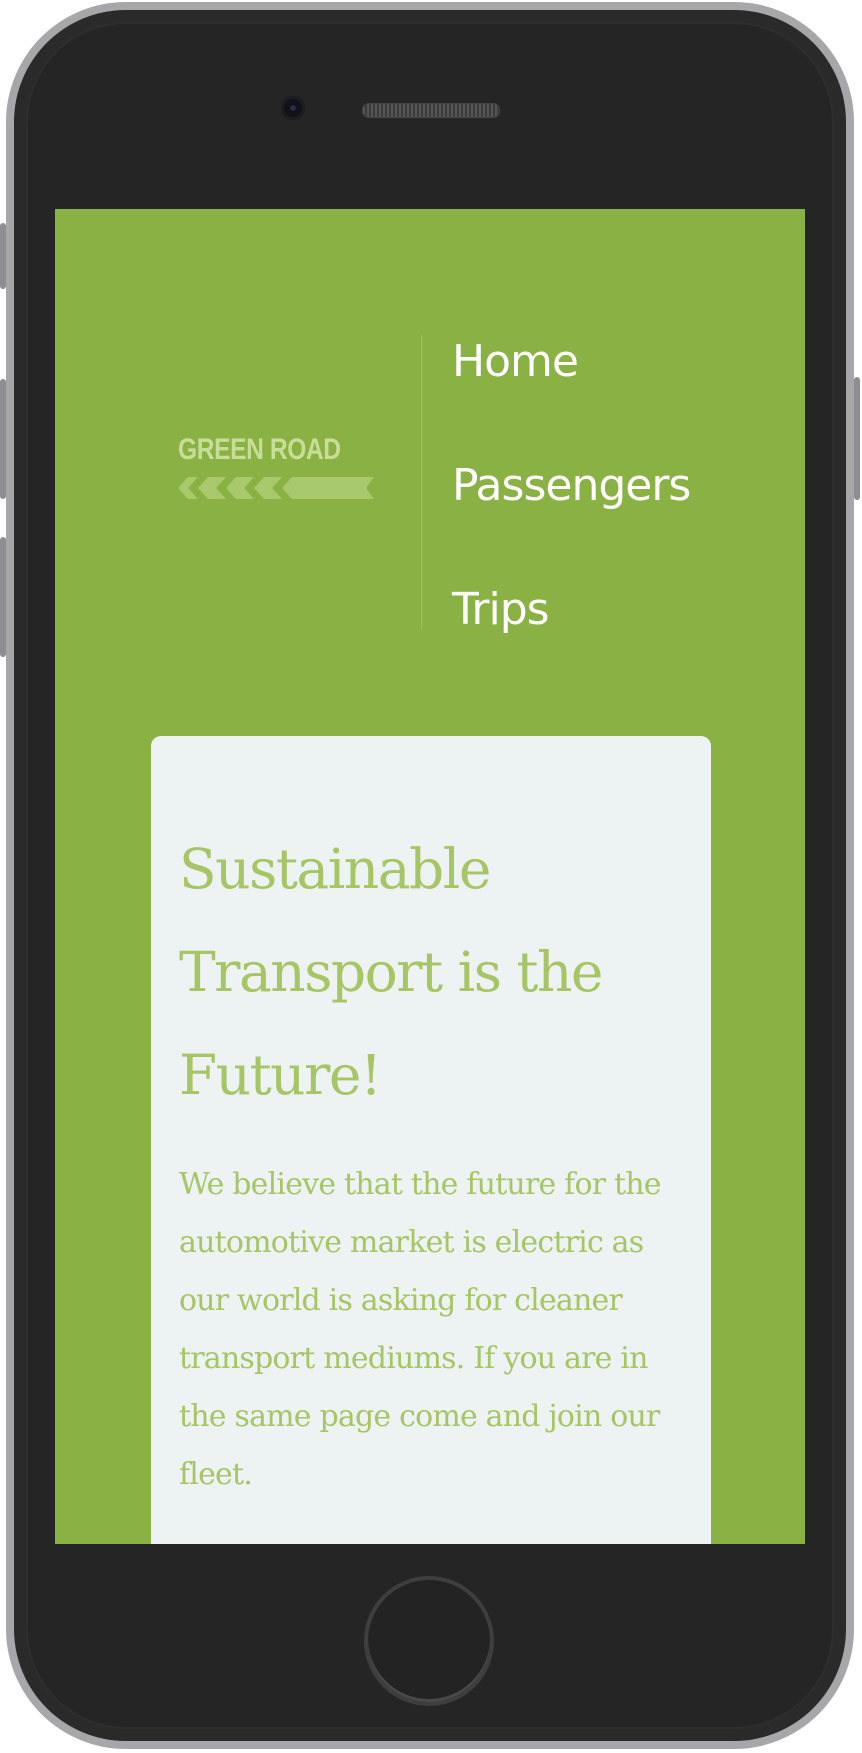 Image resolution: width=862 pixels, height=1753 pixels. I want to click on nav-divider, so click(421, 482).